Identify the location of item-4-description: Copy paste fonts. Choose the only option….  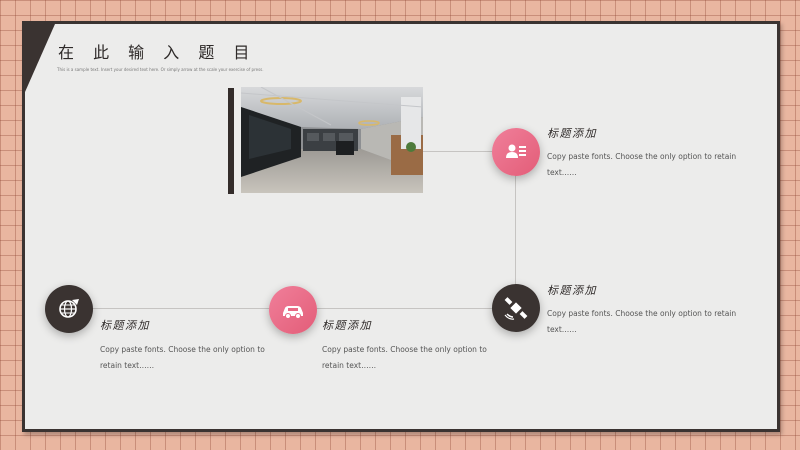
(182, 357).